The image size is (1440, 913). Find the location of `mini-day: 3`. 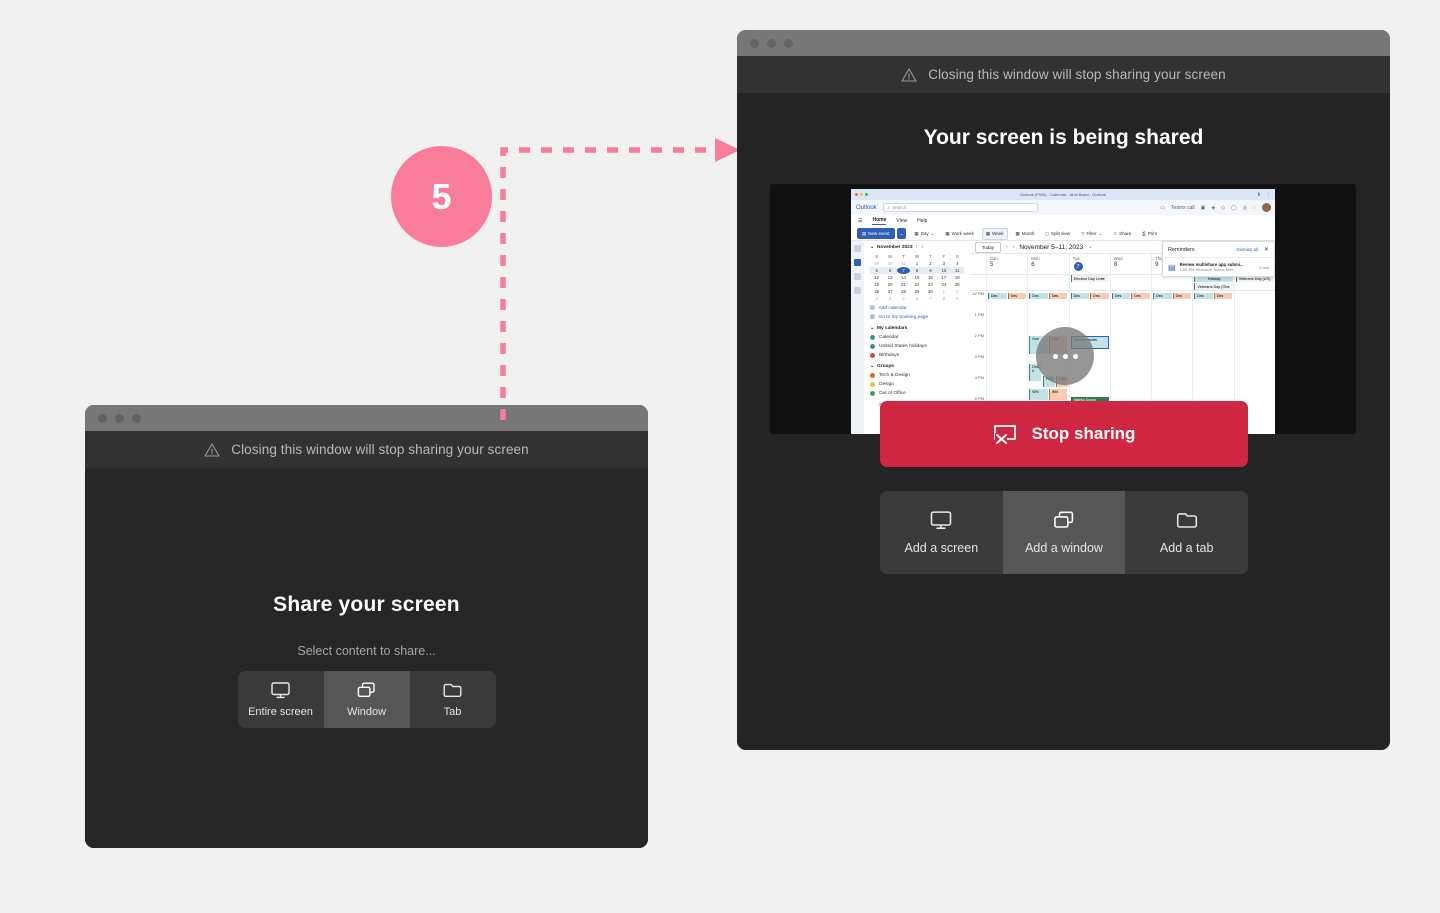

mini-day: 3 is located at coordinates (943, 263).